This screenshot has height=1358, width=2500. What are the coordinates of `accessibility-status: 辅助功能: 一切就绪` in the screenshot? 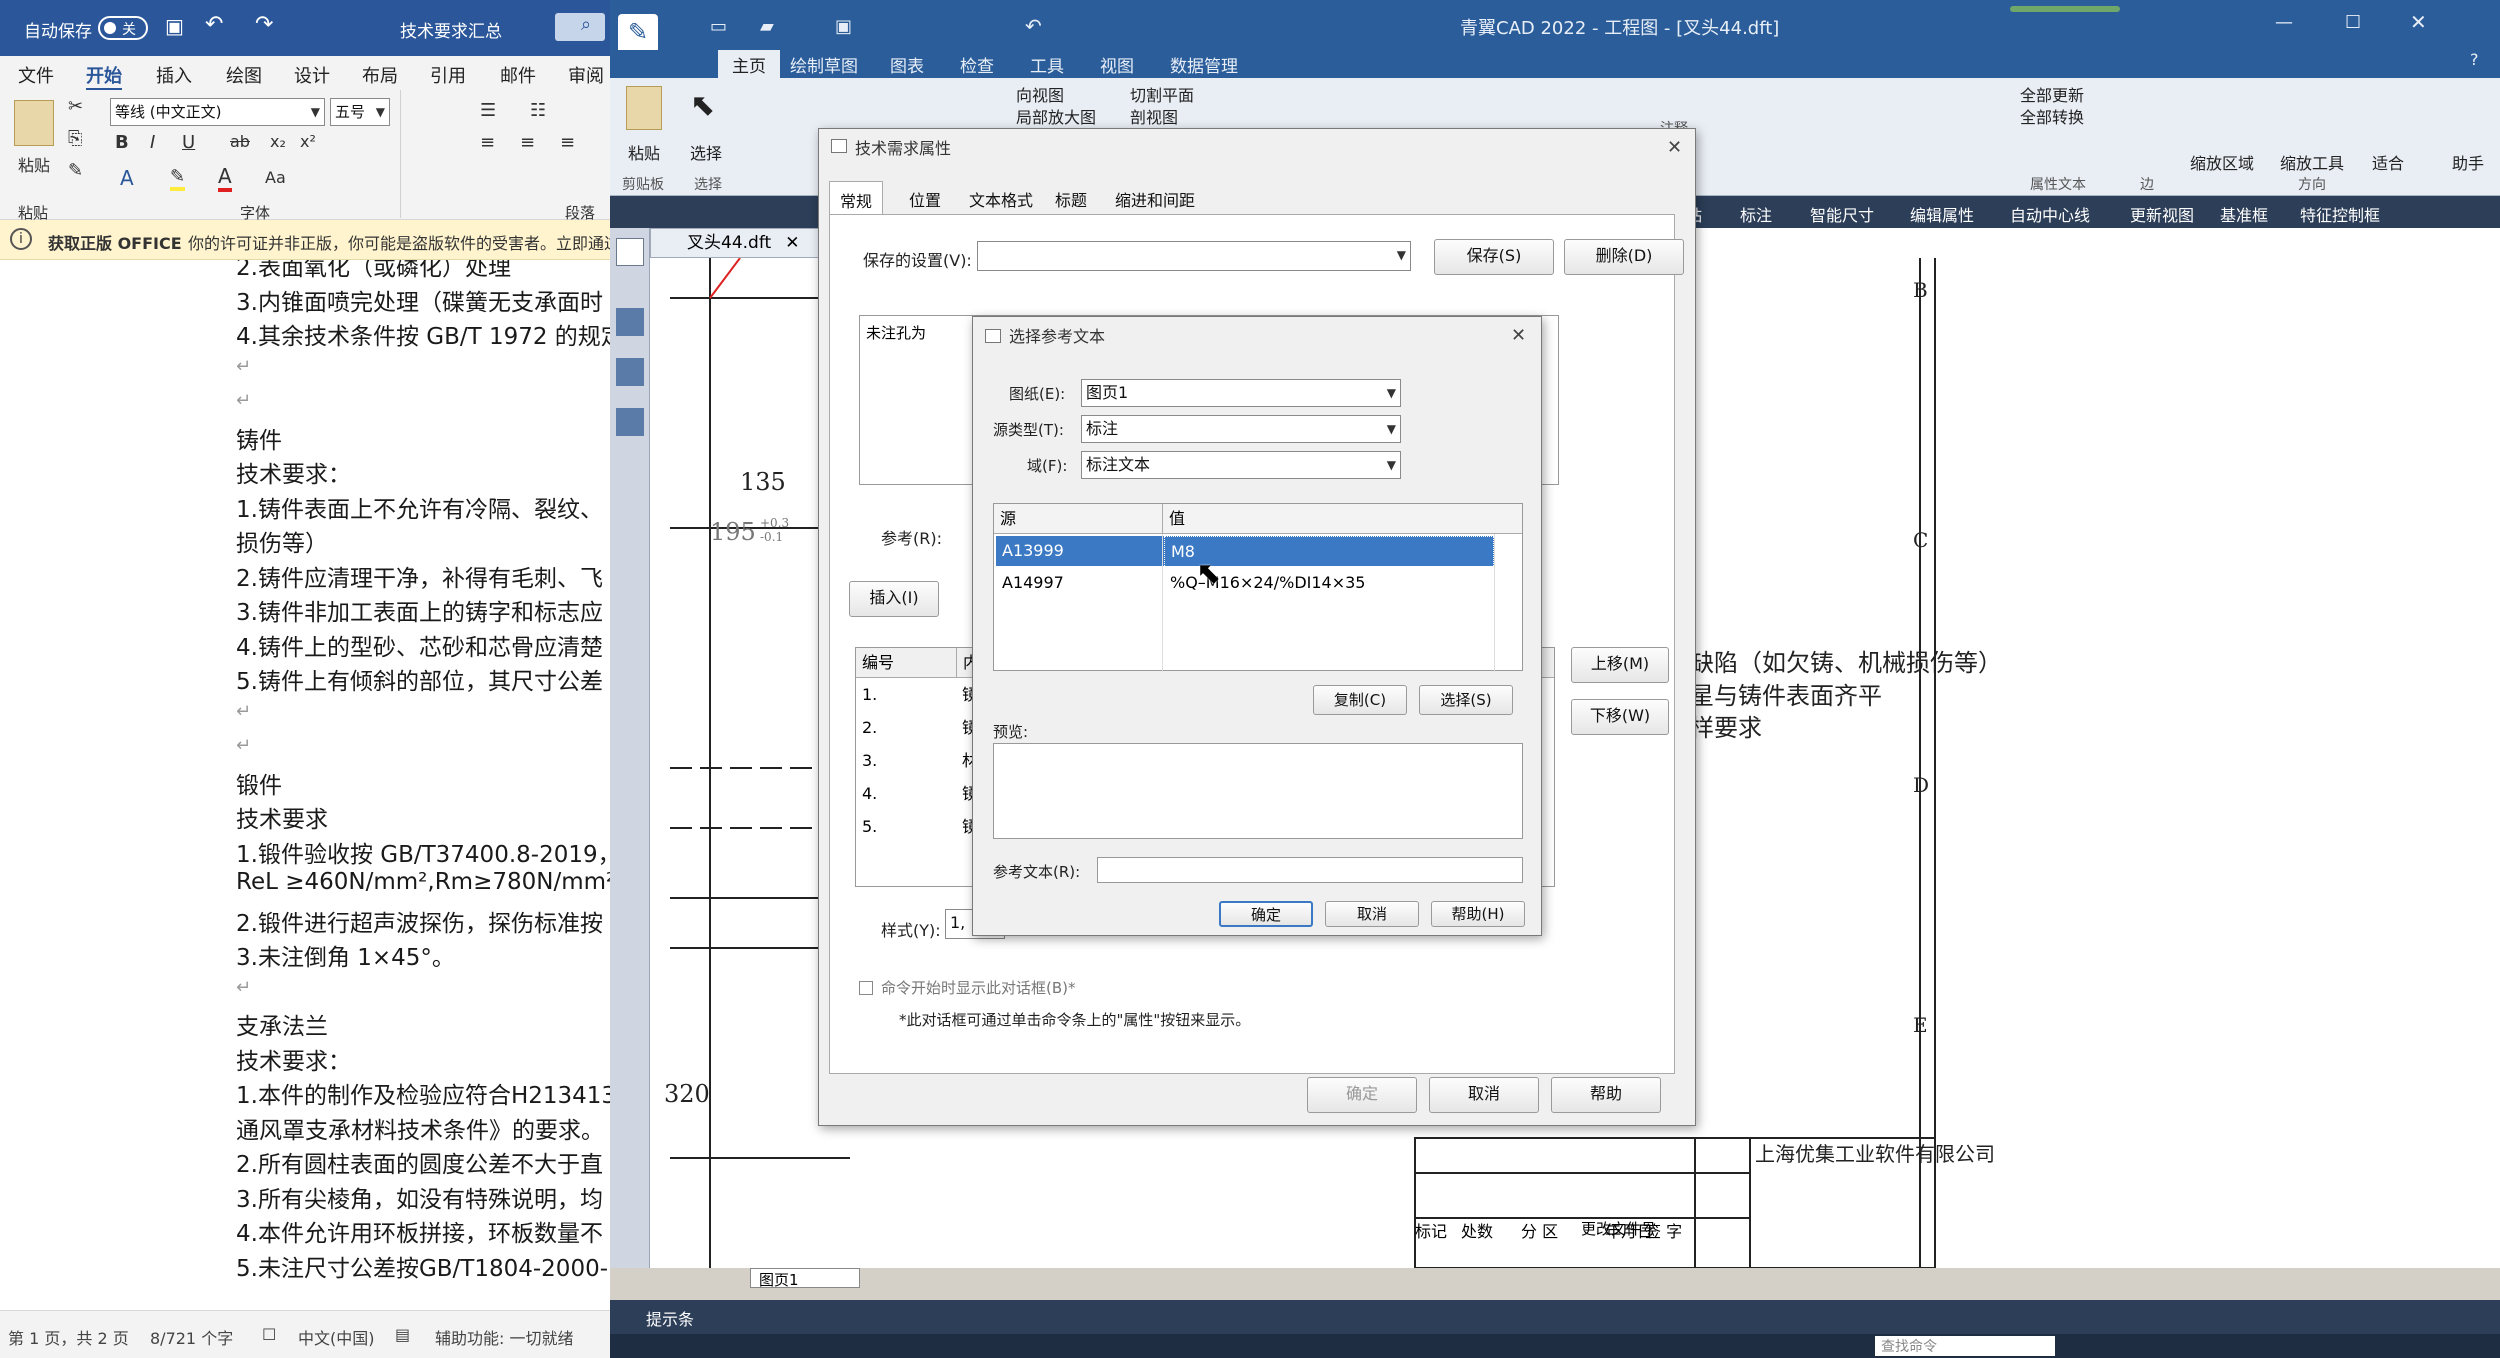 It's located at (504, 1337).